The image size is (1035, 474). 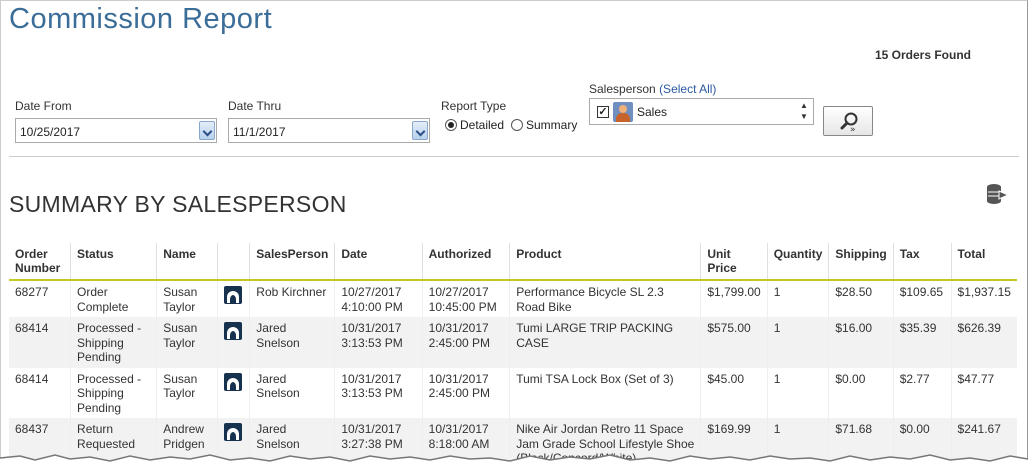 What do you see at coordinates (984, 342) in the screenshot?
I see `cell-total: $626.39` at bounding box center [984, 342].